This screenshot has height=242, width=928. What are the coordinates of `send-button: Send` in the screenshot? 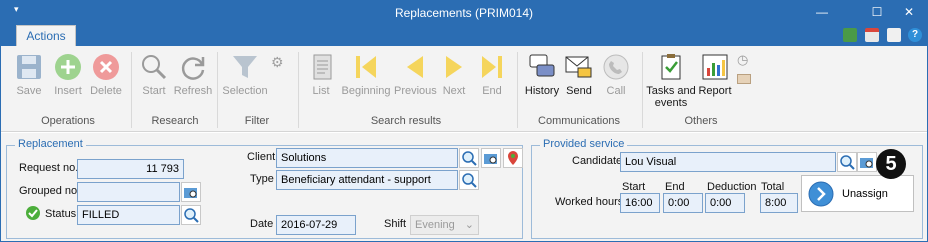 It's located at (579, 74).